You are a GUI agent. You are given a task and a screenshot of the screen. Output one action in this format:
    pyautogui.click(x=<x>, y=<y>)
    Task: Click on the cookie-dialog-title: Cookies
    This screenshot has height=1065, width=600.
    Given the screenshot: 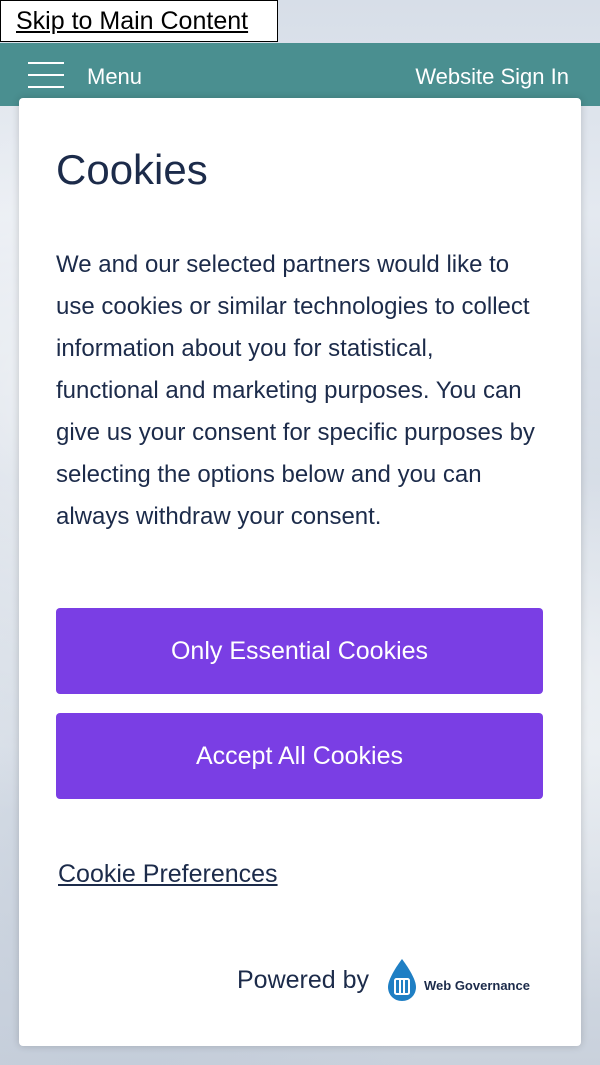 What is the action you would take?
    pyautogui.click(x=132, y=169)
    